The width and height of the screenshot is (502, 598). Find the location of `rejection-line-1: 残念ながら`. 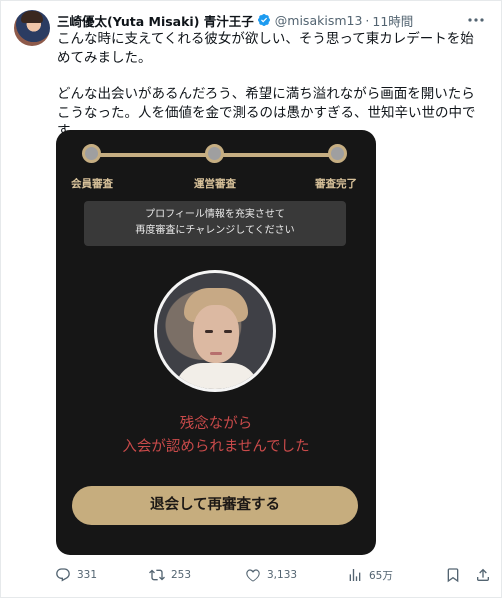

rejection-line-1: 残念ながら is located at coordinates (216, 424).